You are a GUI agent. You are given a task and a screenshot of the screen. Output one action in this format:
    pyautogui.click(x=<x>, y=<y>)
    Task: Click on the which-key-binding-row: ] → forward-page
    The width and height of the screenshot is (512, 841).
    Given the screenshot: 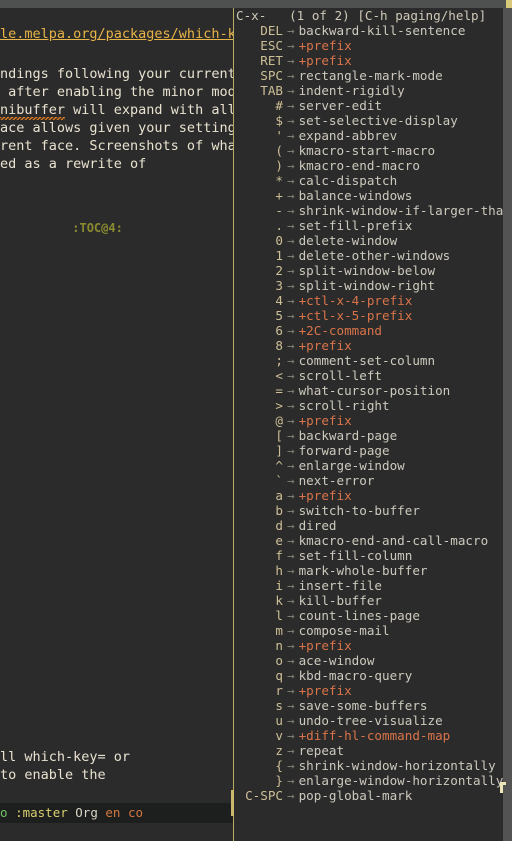 What is the action you would take?
    pyautogui.click(x=369, y=450)
    